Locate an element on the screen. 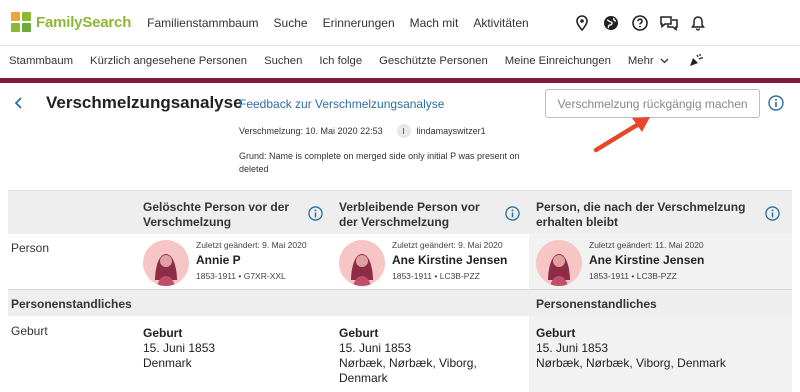 The width and height of the screenshot is (800, 392). user-avatar: l is located at coordinates (403, 131).